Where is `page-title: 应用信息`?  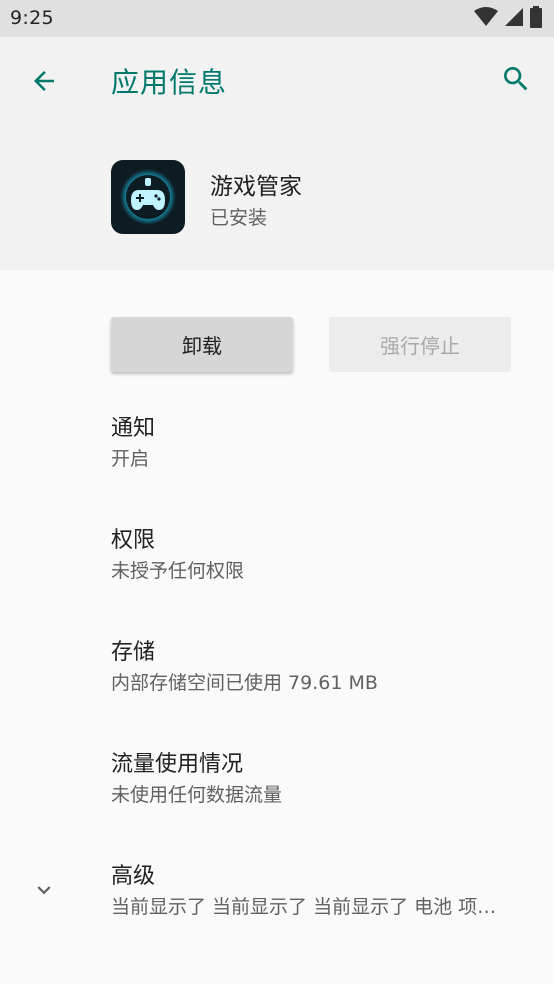
page-title: 应用信息 is located at coordinates (169, 82).